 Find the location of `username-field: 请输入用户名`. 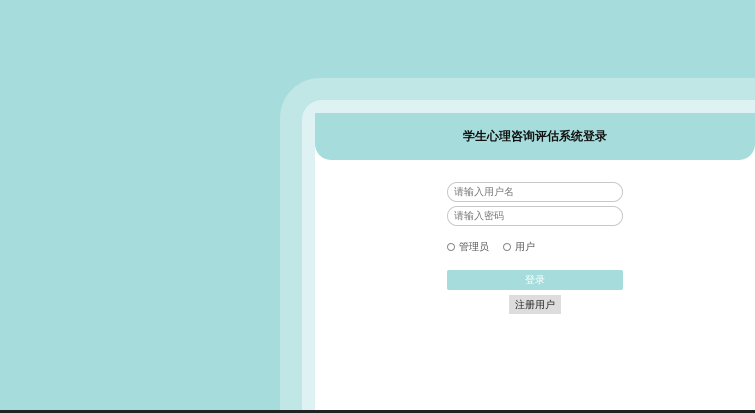

username-field: 请输入用户名 is located at coordinates (535, 192).